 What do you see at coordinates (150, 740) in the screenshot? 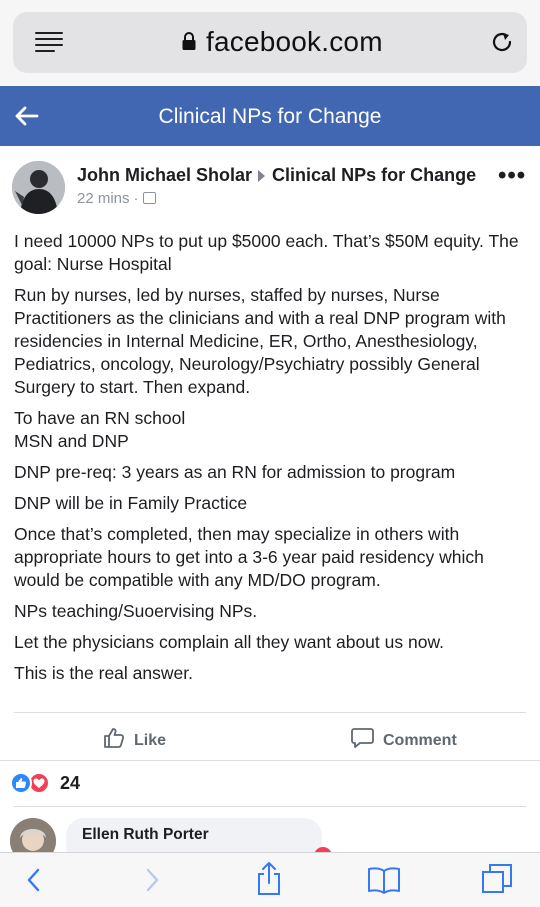
I see `like-label: Like` at bounding box center [150, 740].